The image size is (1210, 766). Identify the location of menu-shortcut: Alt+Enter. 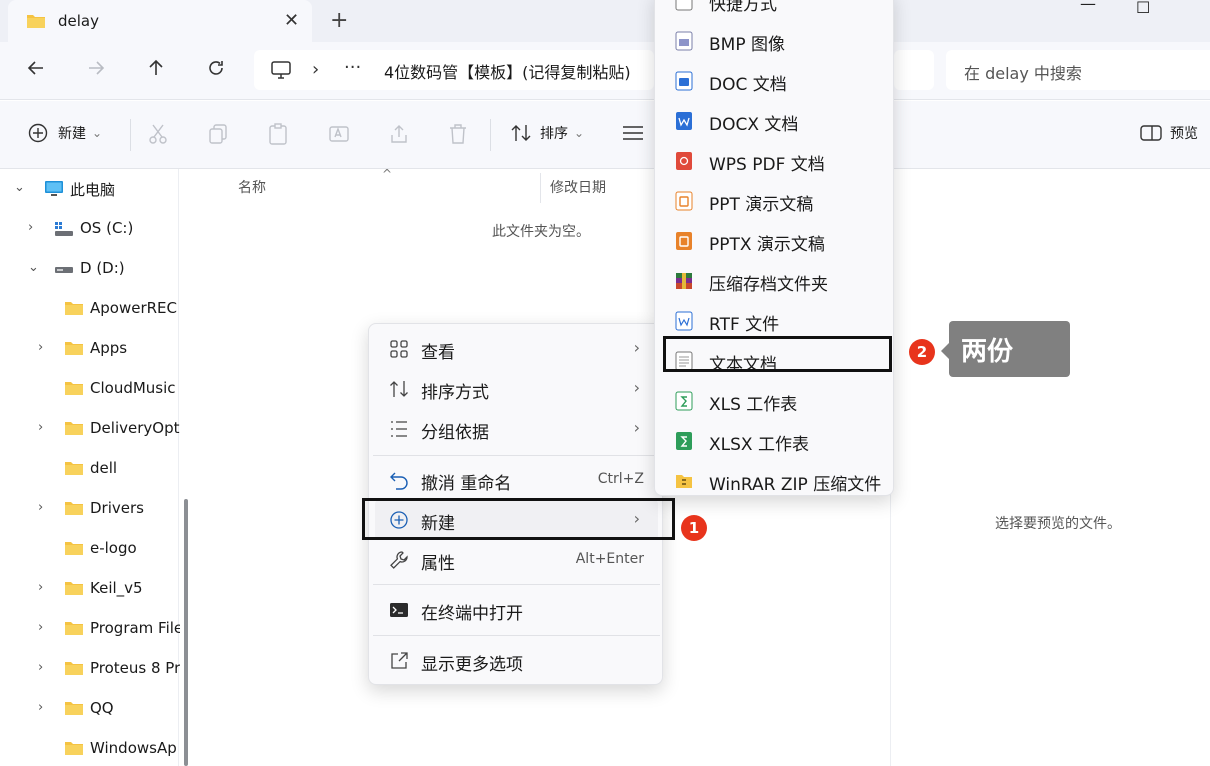
(609, 559).